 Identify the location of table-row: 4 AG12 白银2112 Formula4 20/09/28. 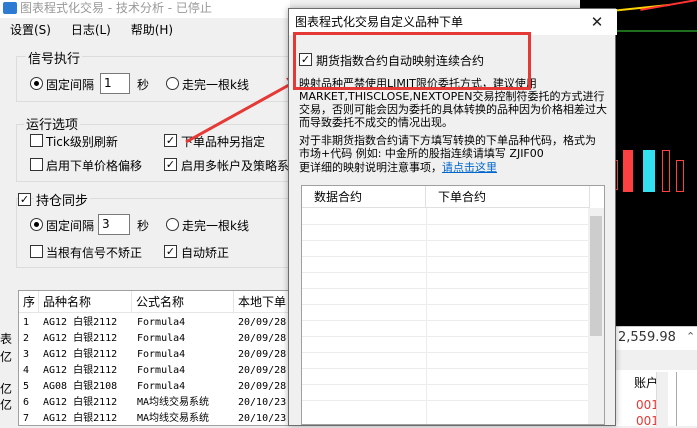
(154, 371).